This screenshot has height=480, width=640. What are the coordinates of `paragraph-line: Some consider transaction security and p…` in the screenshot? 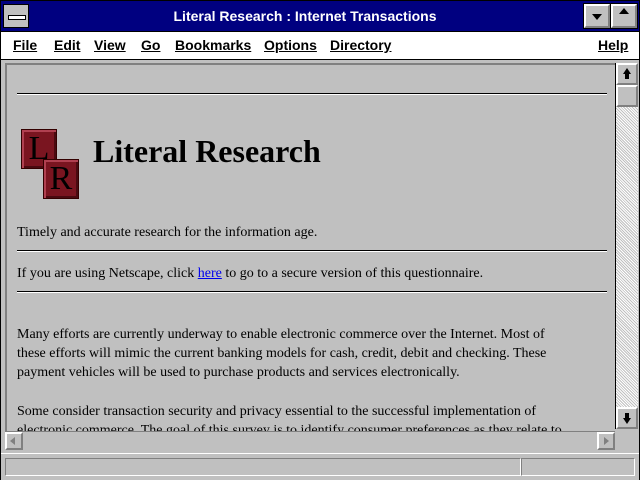 It's located at (277, 411).